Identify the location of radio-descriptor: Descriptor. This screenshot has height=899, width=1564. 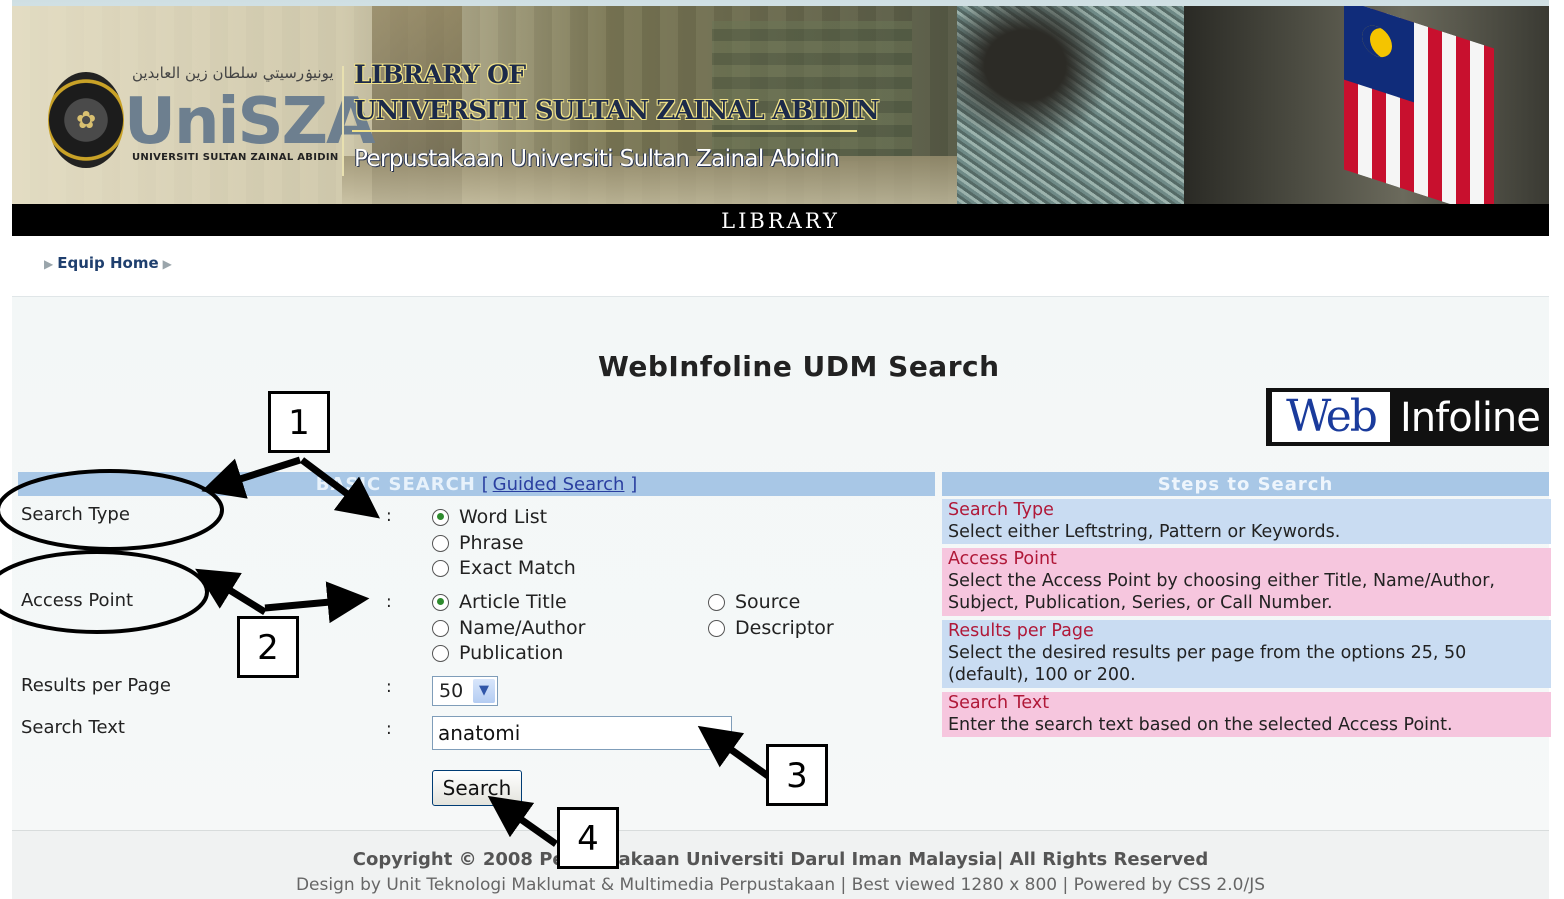
(771, 628).